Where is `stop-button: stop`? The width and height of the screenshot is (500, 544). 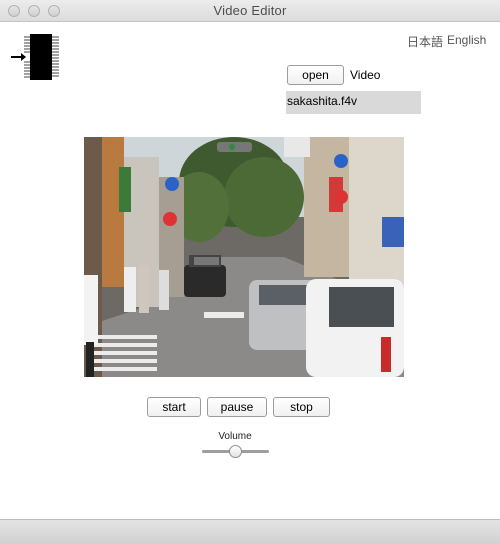
stop-button: stop is located at coordinates (301, 407).